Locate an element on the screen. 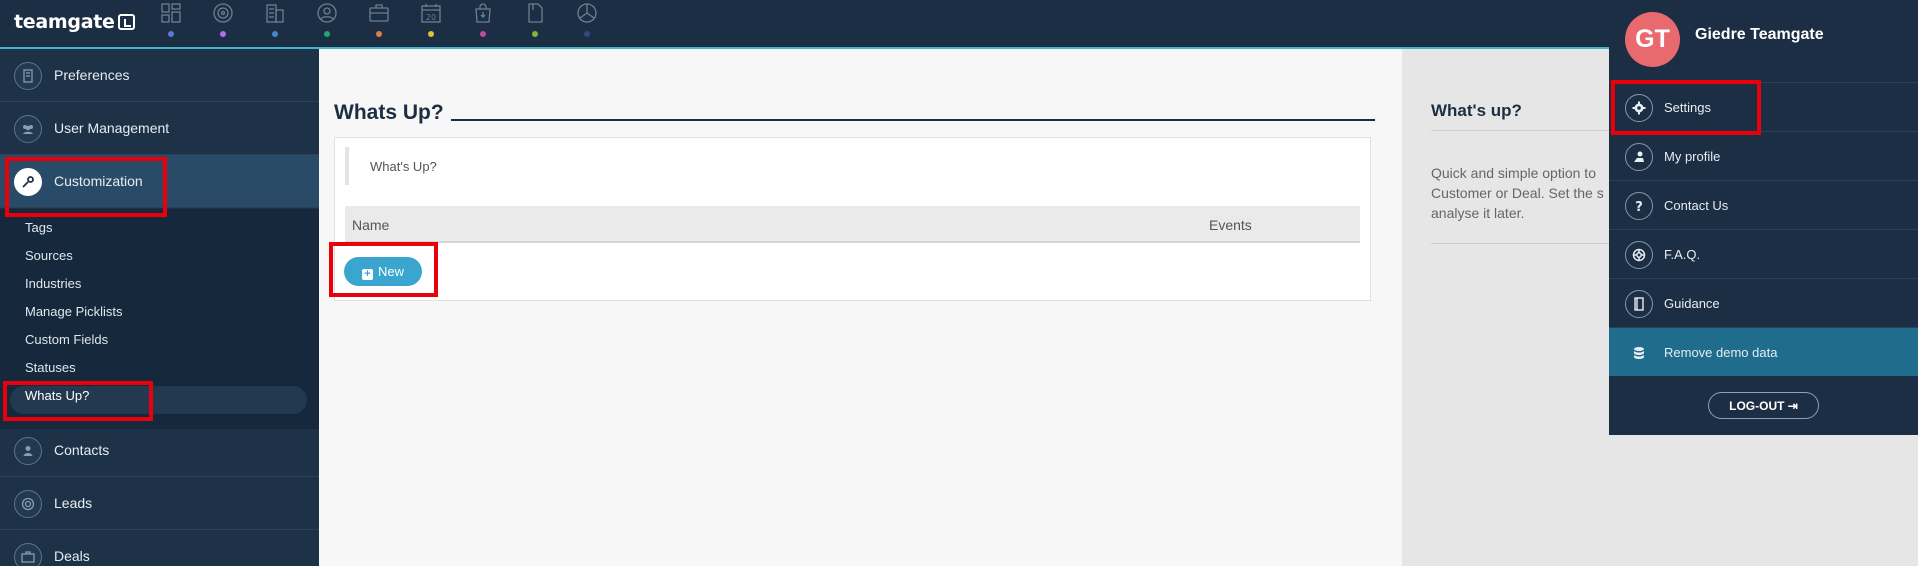 Image resolution: width=1918 pixels, height=566 pixels. submenu-item-manage-picklists: Manage Picklists is located at coordinates (74, 311).